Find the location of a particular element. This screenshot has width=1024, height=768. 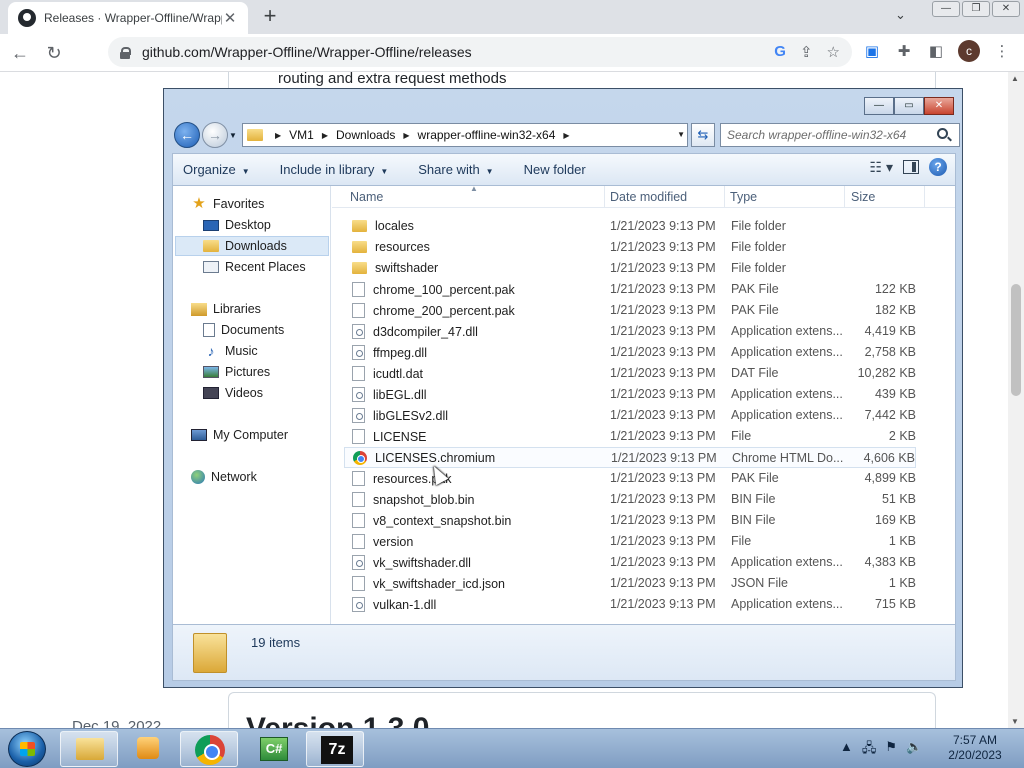

google-lens-icon: G is located at coordinates (780, 52).